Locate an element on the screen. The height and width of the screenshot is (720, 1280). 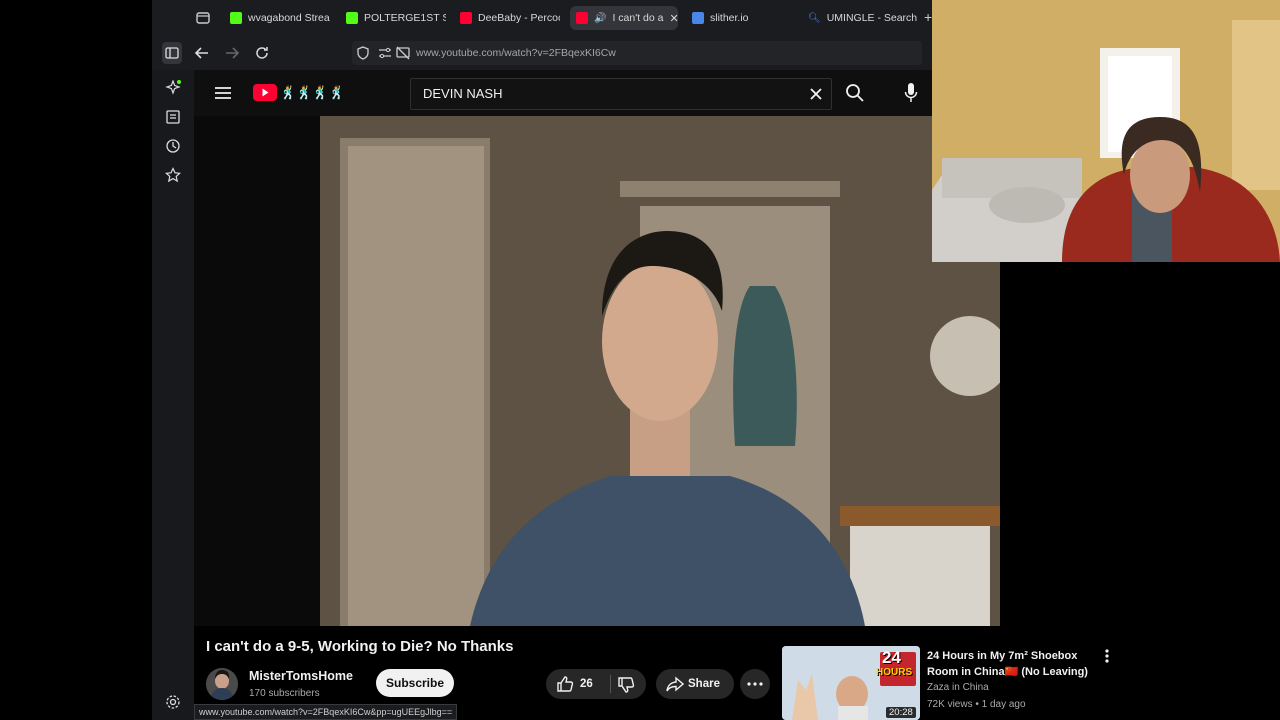
share-label: Share is located at coordinates (704, 684).